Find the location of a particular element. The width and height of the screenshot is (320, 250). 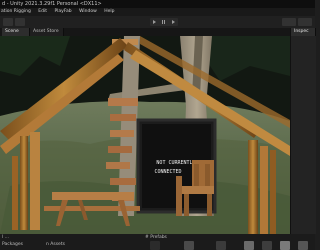

sign-line-2: CONNECTED is located at coordinates (167, 172).